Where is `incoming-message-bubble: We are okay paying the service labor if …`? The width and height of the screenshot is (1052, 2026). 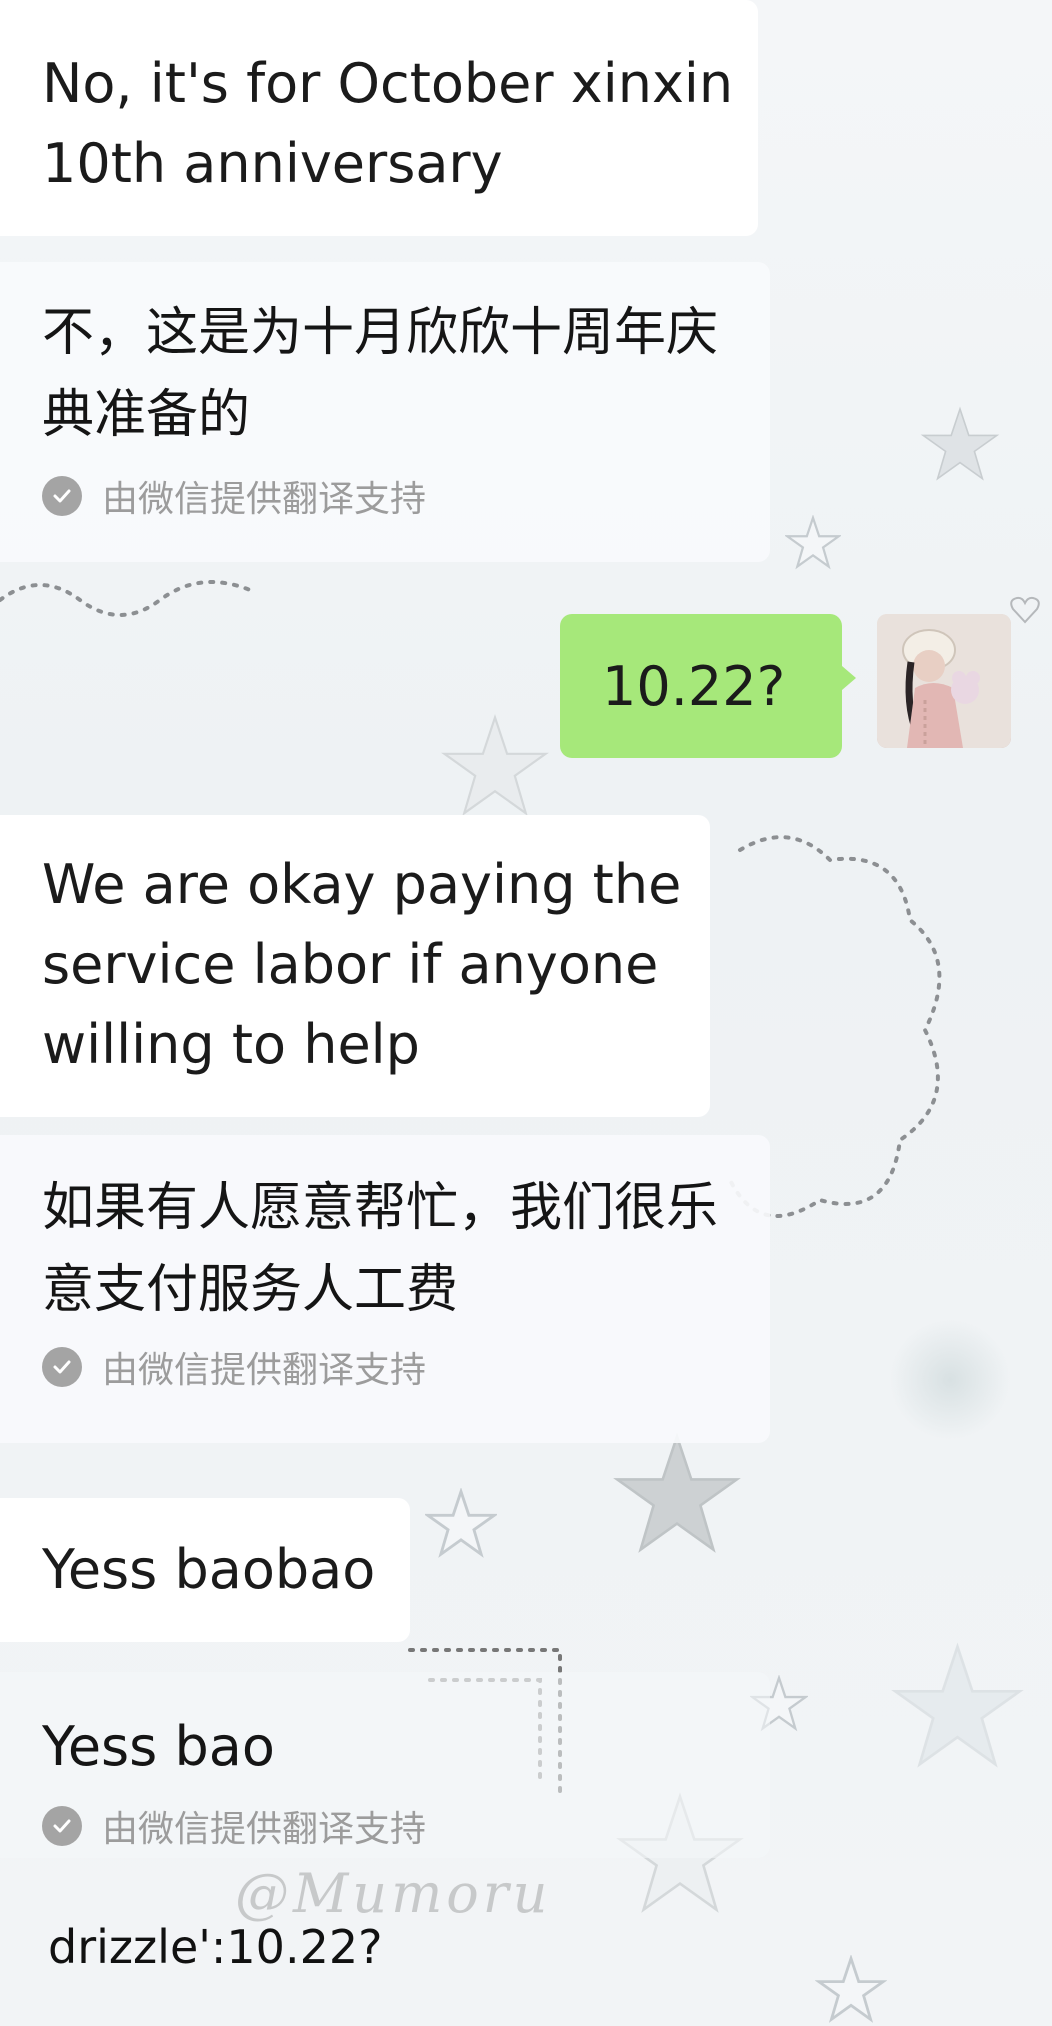
incoming-message-bubble: We are okay paying the service labor if … is located at coordinates (355, 966).